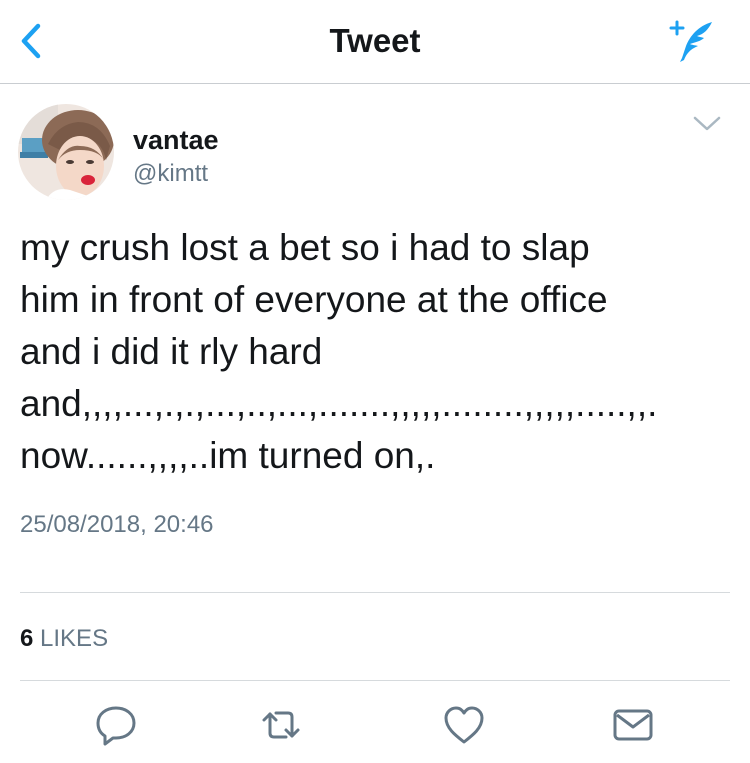 The image size is (750, 763). I want to click on tweet-text-line: him in front of everyone at the office, so click(314, 299).